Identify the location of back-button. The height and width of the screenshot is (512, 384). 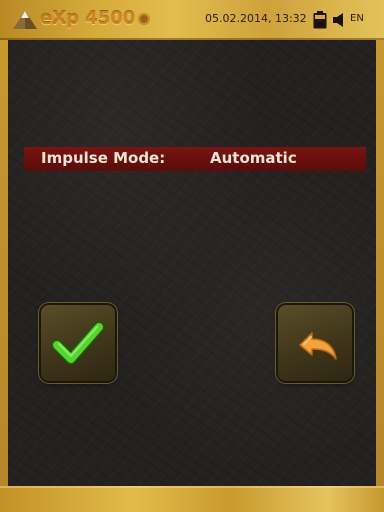
(315, 343).